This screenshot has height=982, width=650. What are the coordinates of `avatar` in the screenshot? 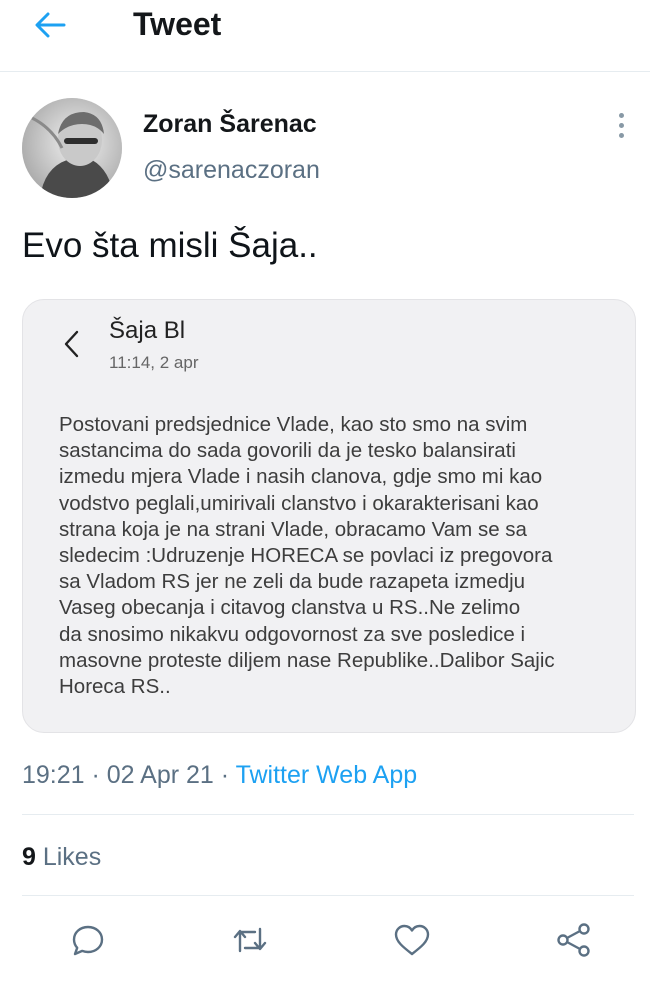 It's located at (72, 148).